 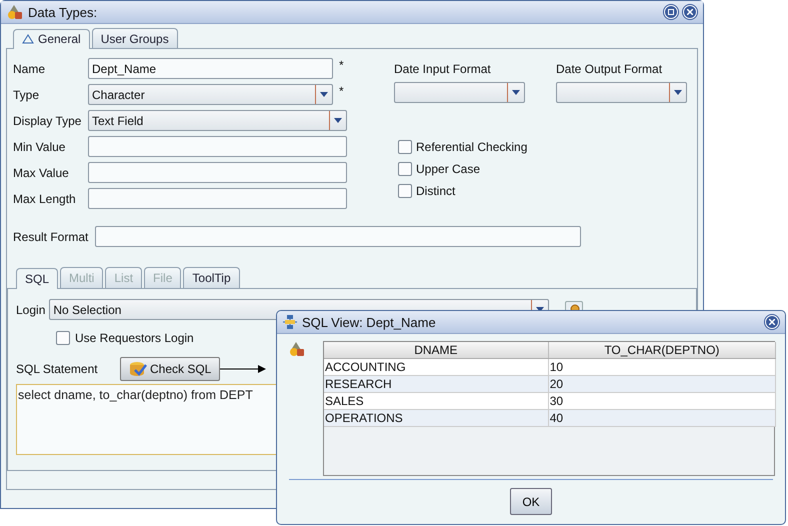 What do you see at coordinates (28, 39) in the screenshot?
I see `triangle-icon` at bounding box center [28, 39].